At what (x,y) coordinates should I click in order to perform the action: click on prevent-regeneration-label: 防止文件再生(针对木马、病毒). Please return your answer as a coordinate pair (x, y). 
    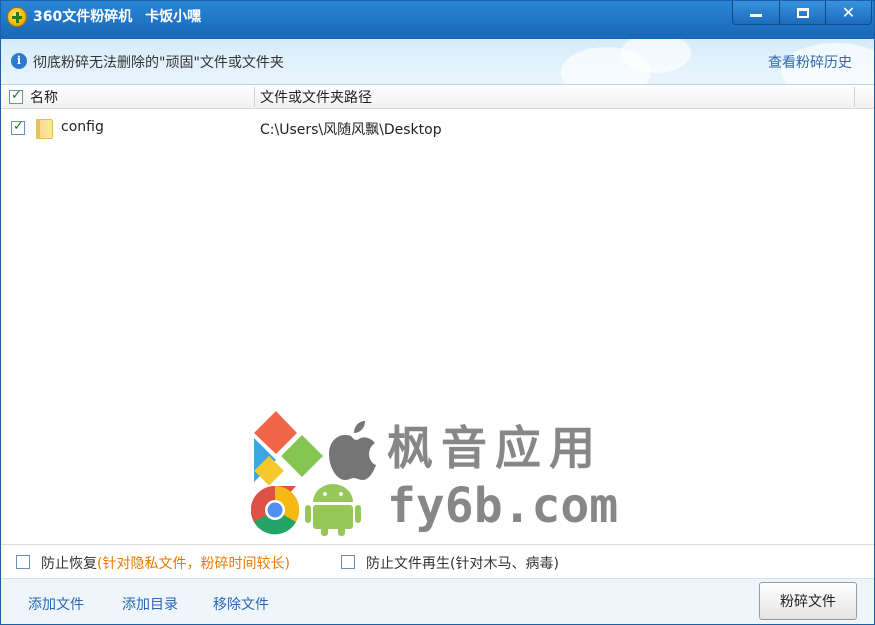
    Looking at the image, I should click on (462, 563).